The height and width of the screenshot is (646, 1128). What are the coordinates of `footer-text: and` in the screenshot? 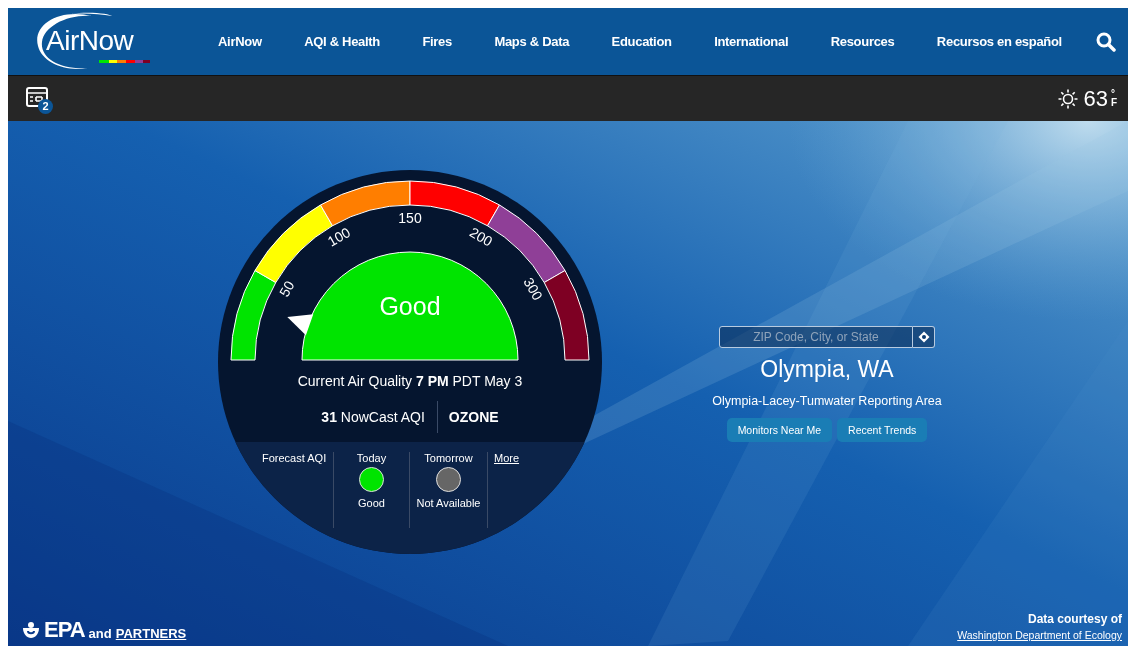 It's located at (100, 633).